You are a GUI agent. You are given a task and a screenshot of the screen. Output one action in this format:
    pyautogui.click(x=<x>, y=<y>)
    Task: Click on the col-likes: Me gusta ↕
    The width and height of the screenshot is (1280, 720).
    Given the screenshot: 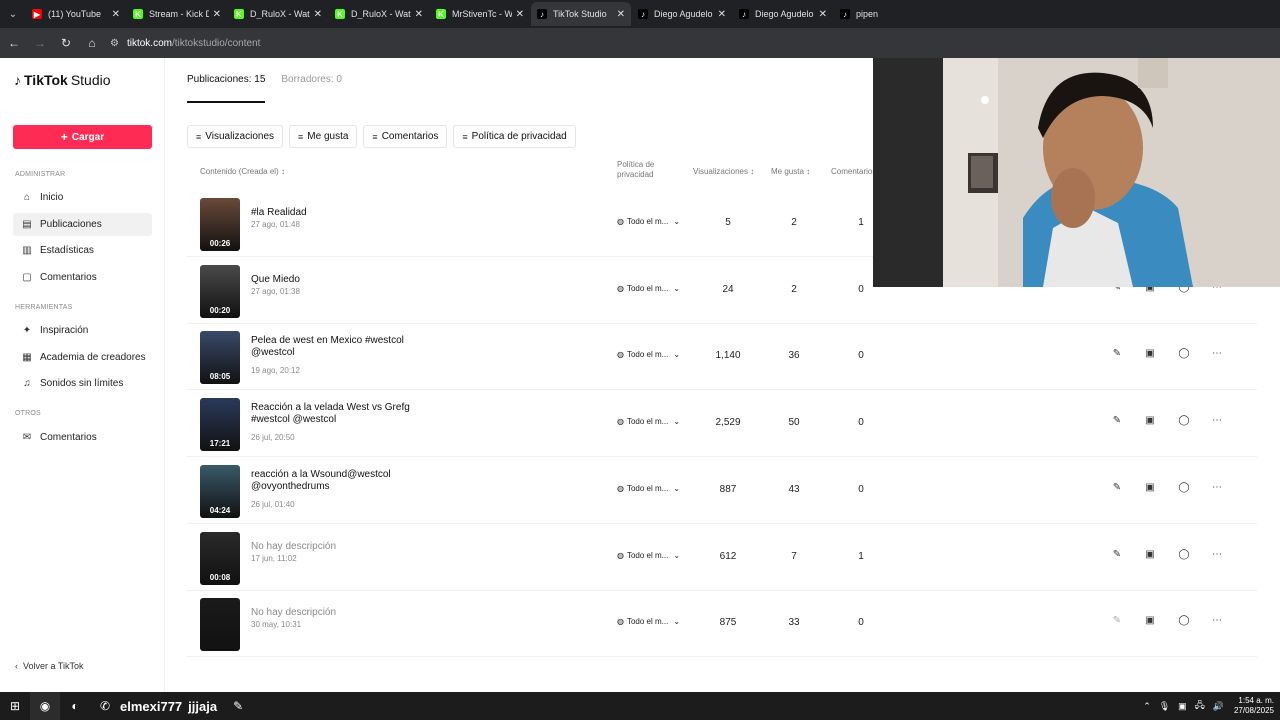 What is the action you would take?
    pyautogui.click(x=790, y=171)
    